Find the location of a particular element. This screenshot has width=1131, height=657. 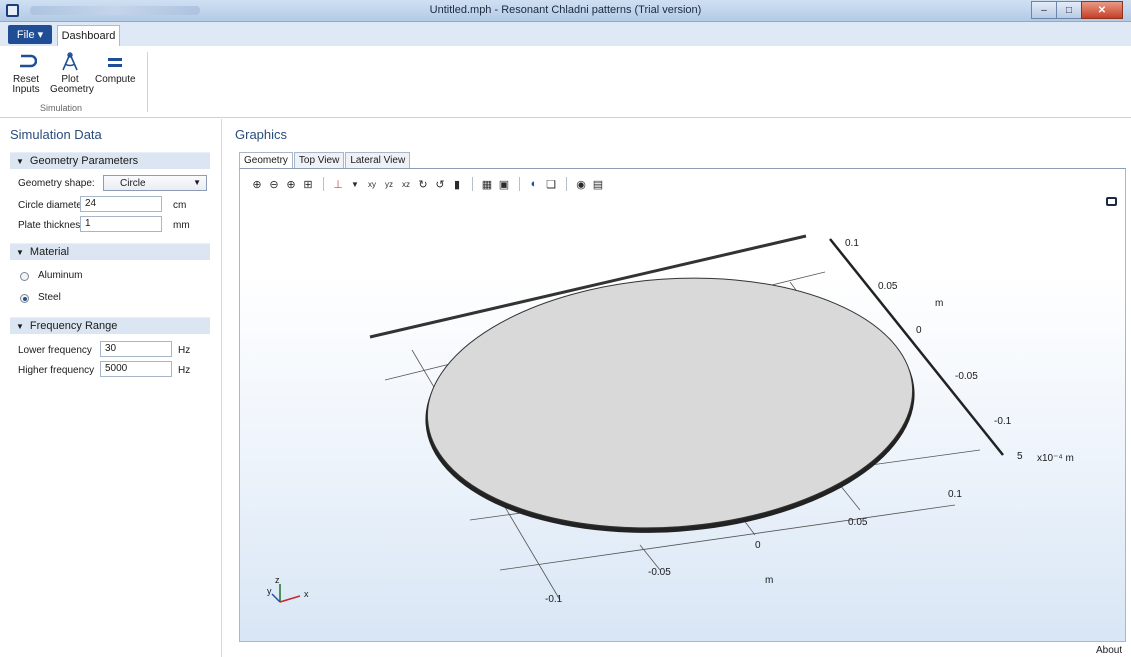

ribbon-tabs: File ▾ Dashboard is located at coordinates (565, 34).